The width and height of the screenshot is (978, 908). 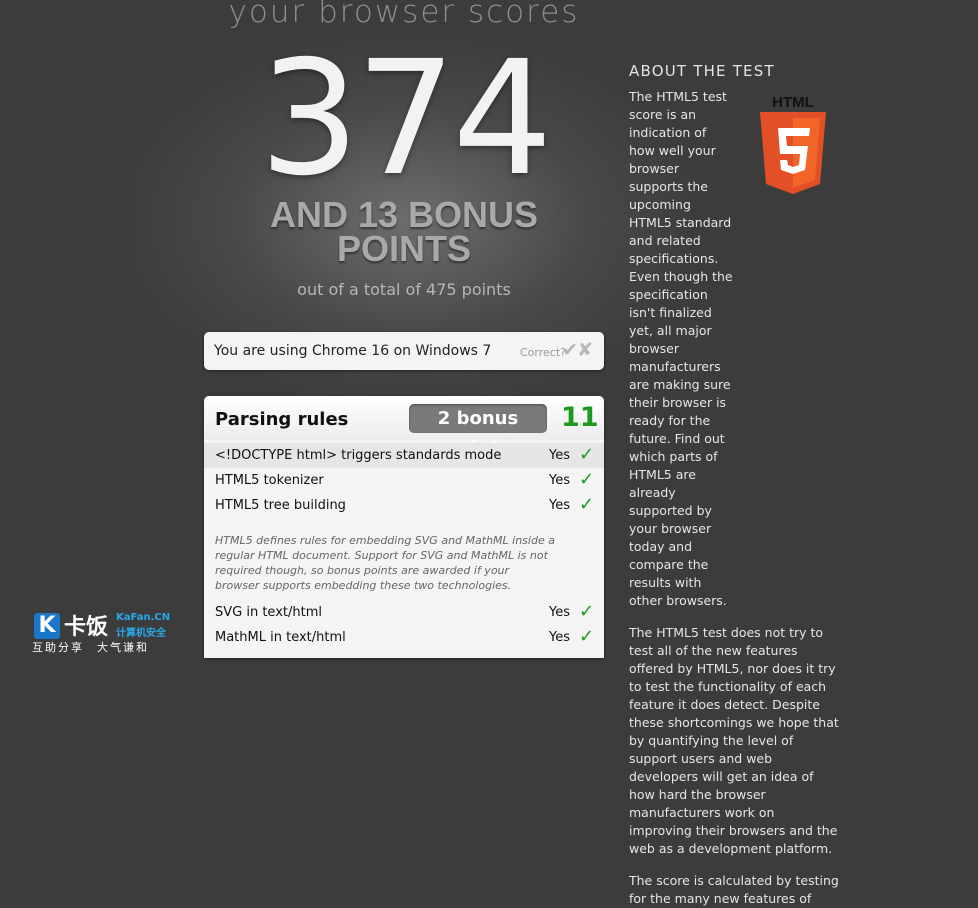 What do you see at coordinates (47, 626) in the screenshot?
I see `kafan-logo-icon: K` at bounding box center [47, 626].